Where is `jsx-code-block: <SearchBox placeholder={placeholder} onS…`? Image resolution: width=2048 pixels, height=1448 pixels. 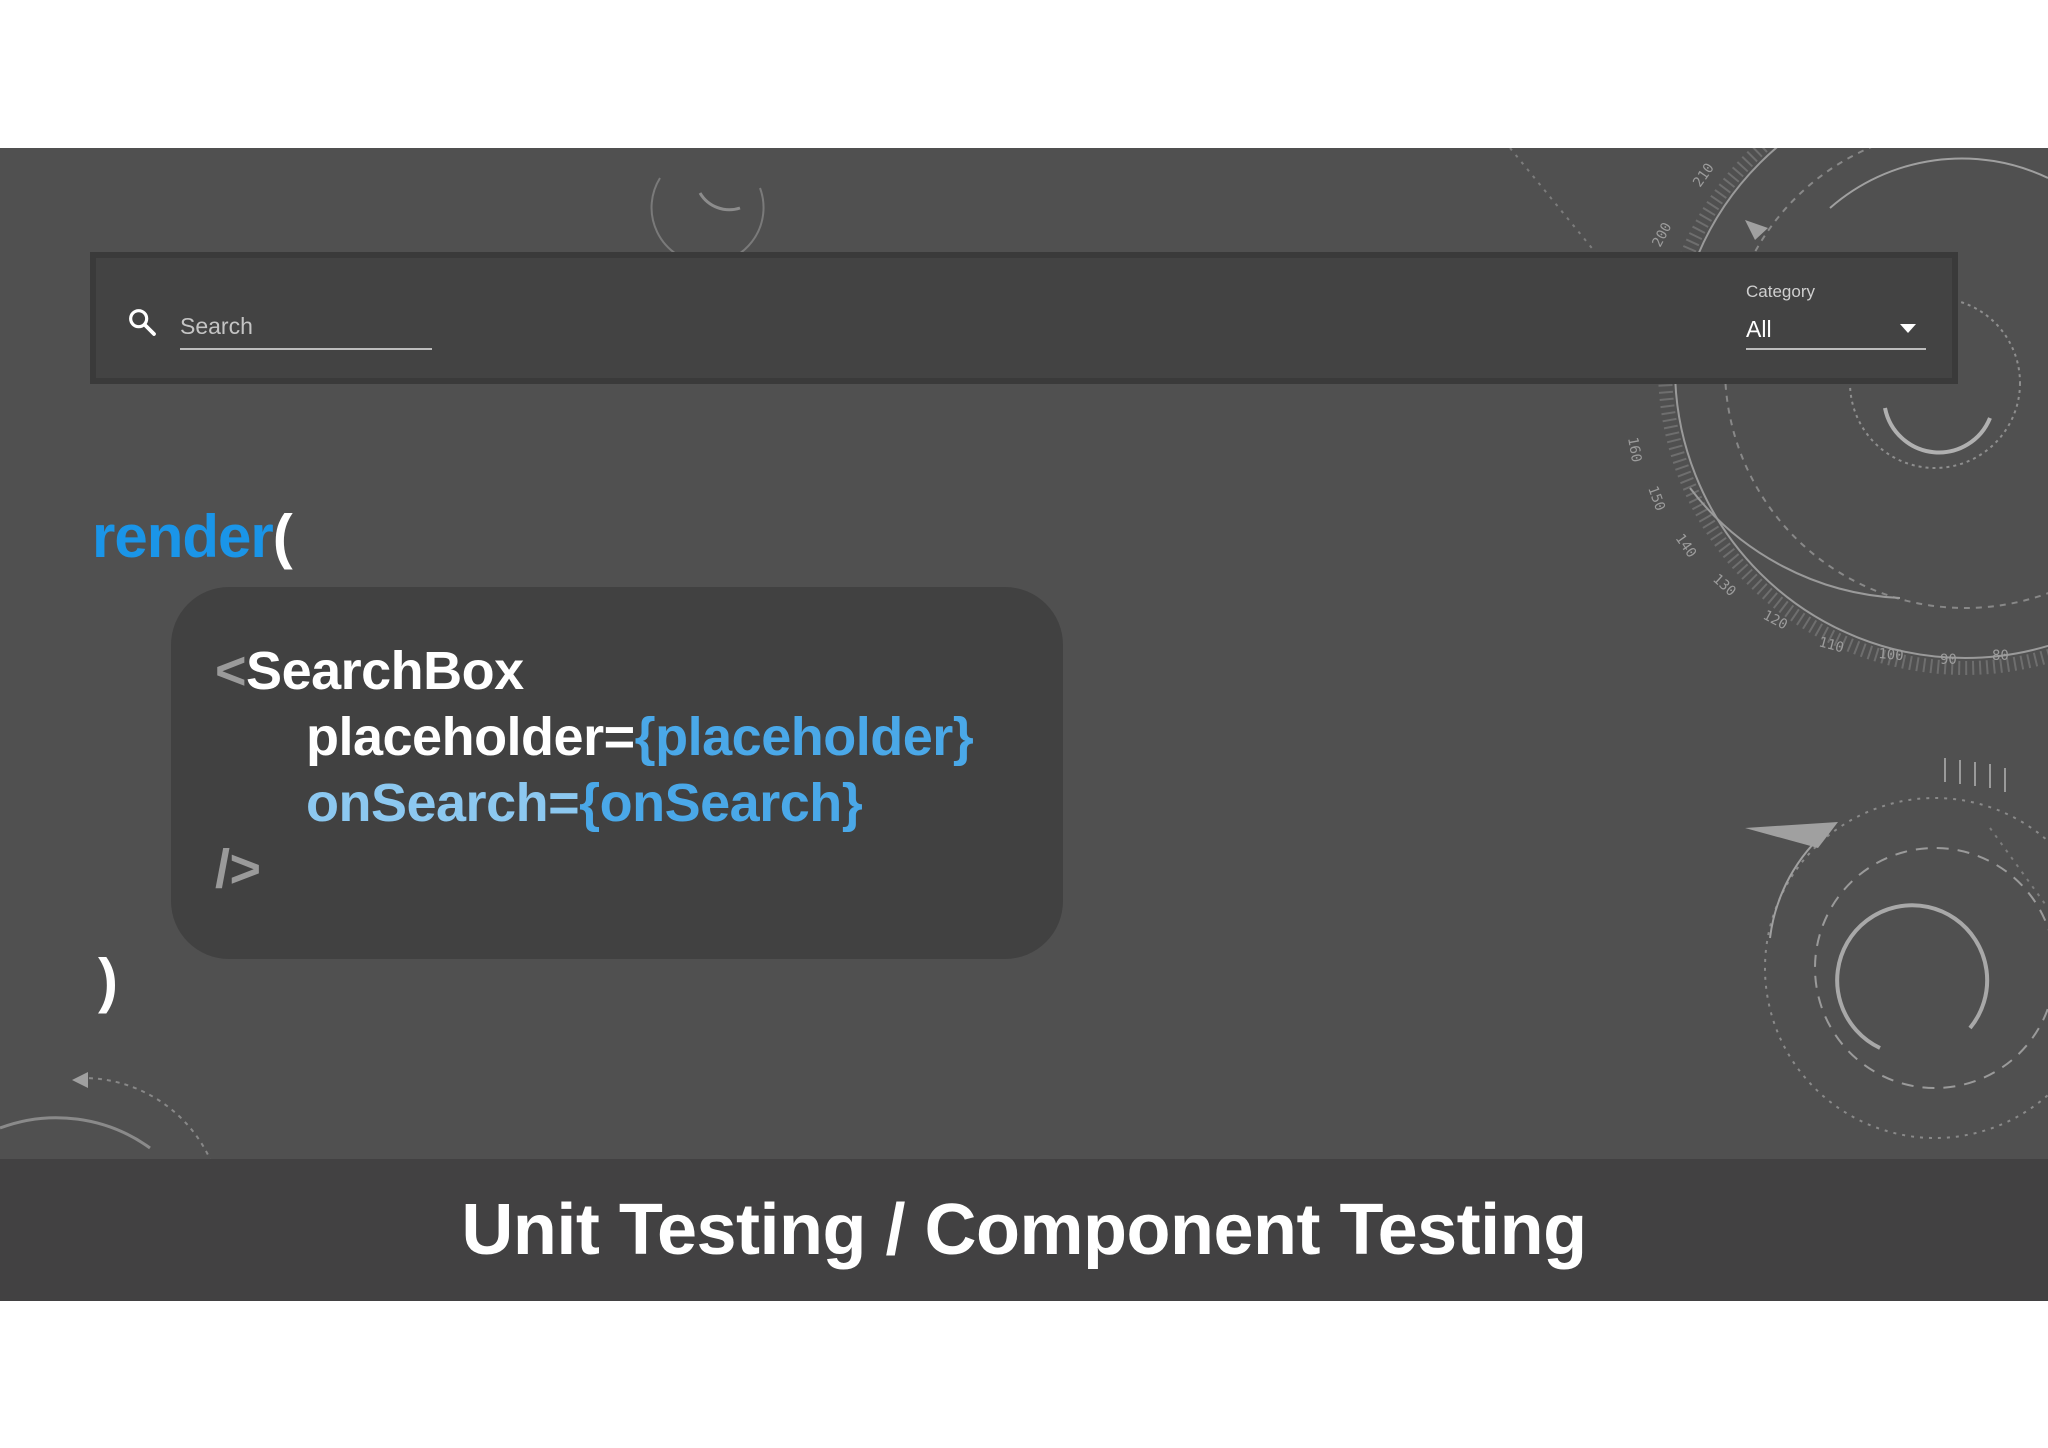
jsx-code-block: <SearchBox placeholder={placeholder} onS… is located at coordinates (617, 773).